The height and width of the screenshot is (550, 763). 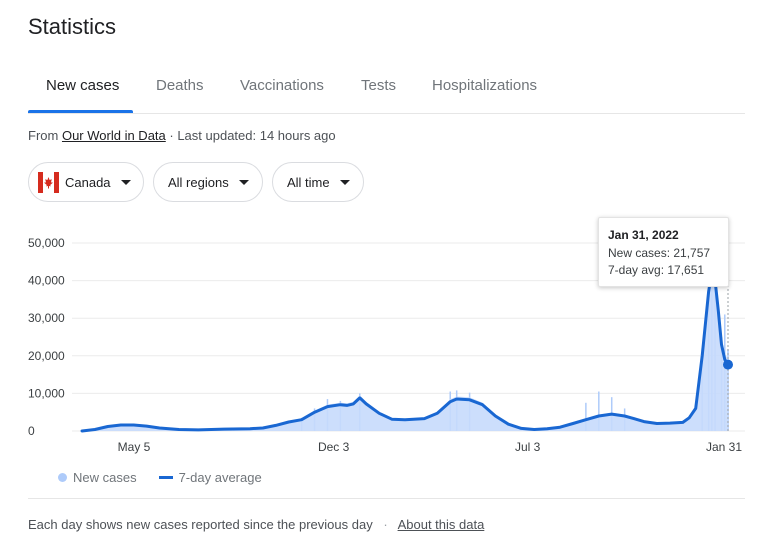 I want to click on page-title: Statistics, so click(x=72, y=26).